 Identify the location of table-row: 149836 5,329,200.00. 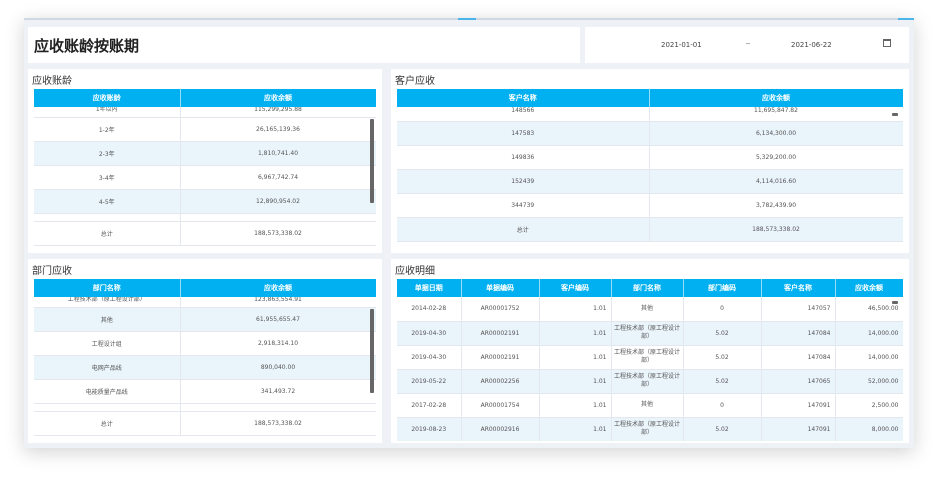
(650, 157).